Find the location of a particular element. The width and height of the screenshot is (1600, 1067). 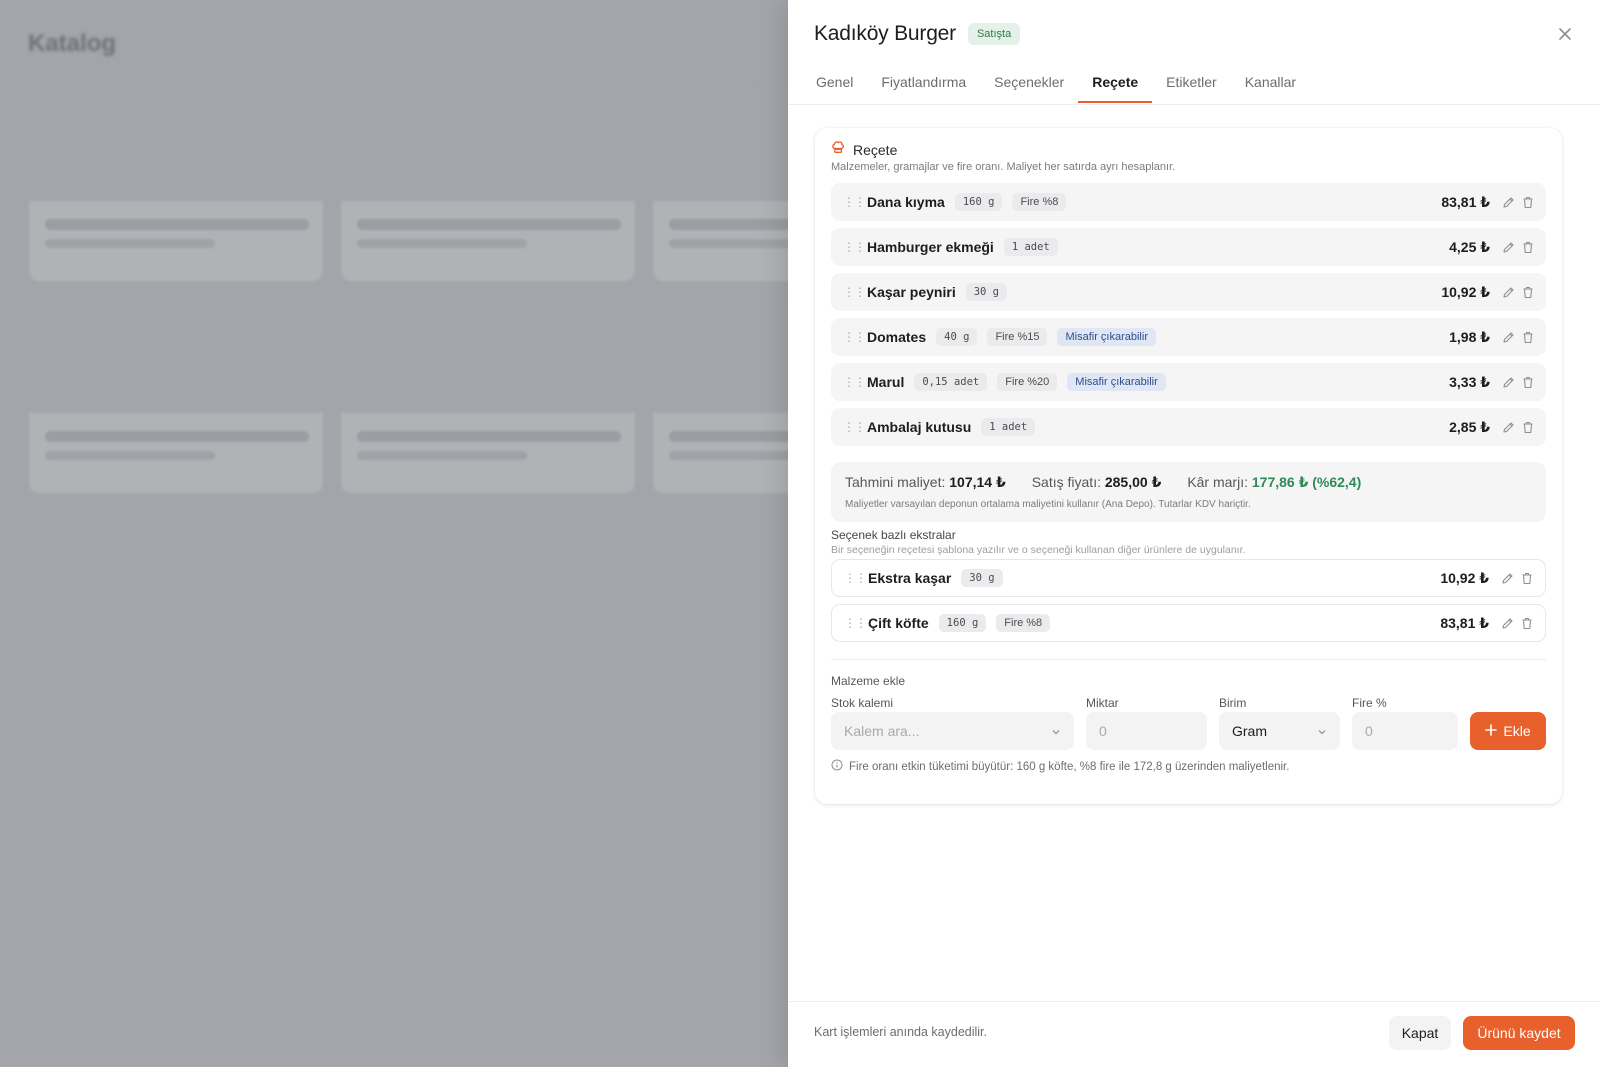

ingredient-name: Marul is located at coordinates (886, 382).